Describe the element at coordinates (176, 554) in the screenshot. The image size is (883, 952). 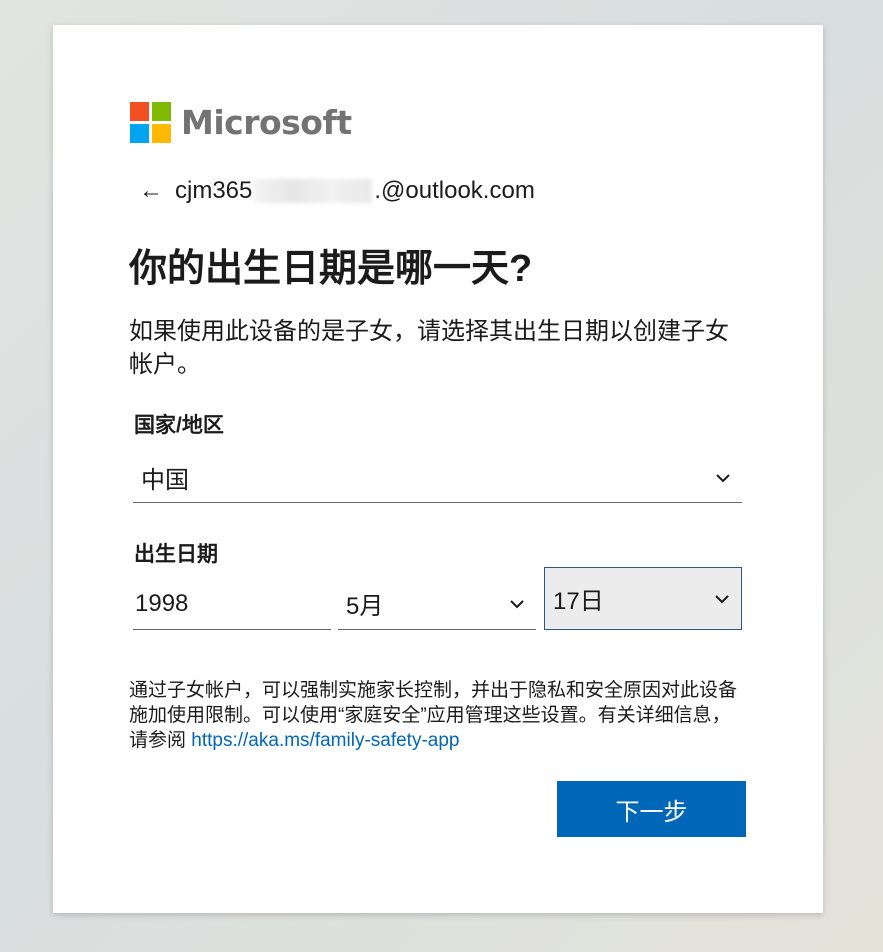
I see `birthdate-label: 出生日期` at that location.